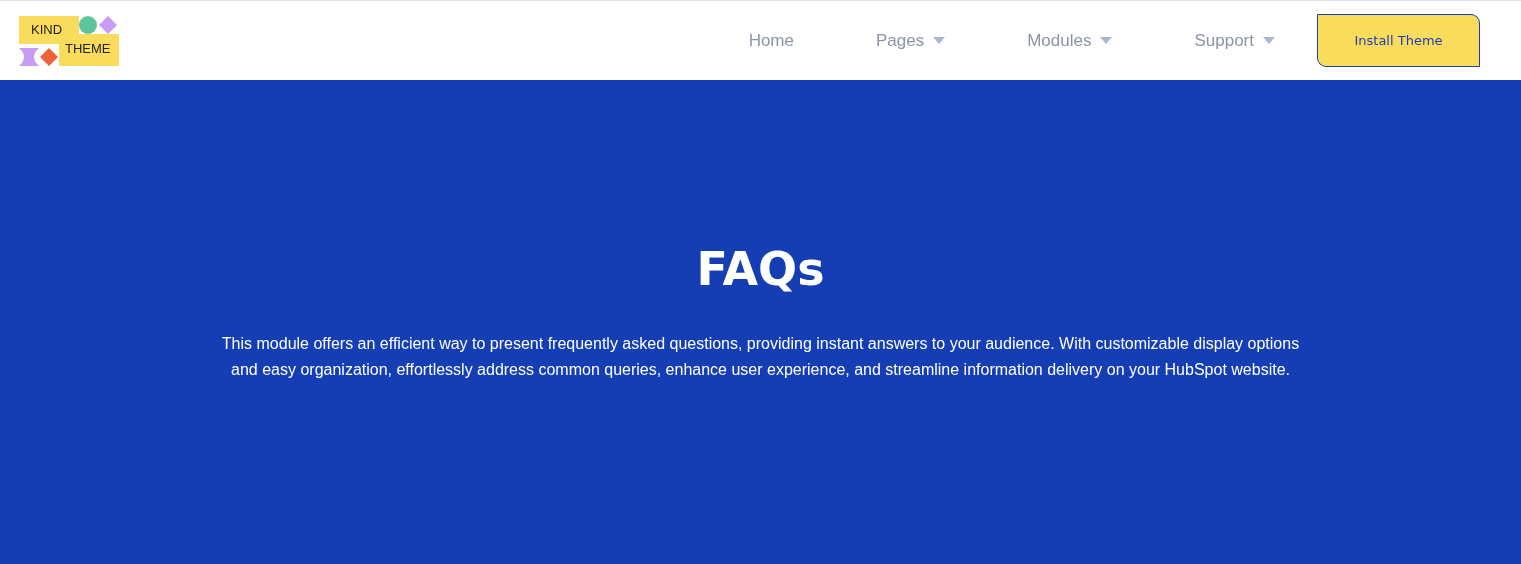 This screenshot has width=1521, height=564. What do you see at coordinates (1070, 40) in the screenshot?
I see `nav-link: Modules` at bounding box center [1070, 40].